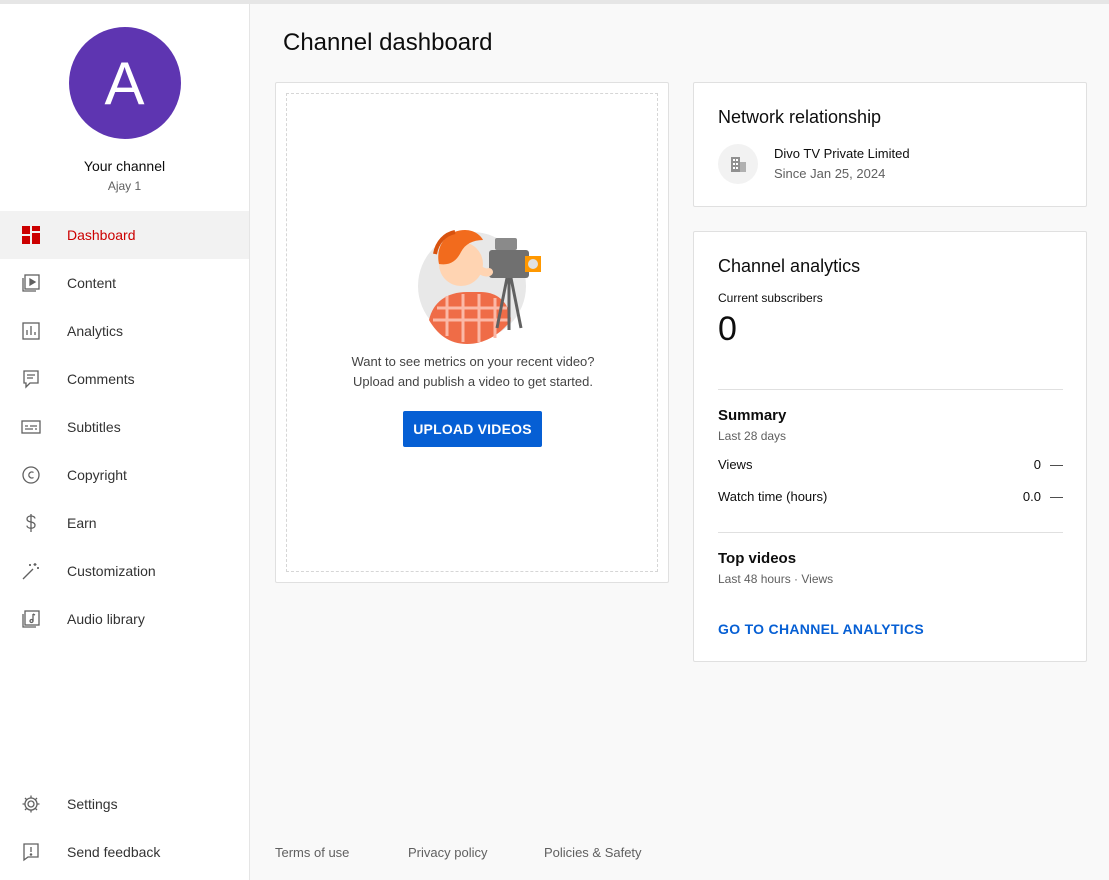 This screenshot has width=1109, height=880. What do you see at coordinates (124, 283) in the screenshot?
I see `sidebar-item-content: Content` at bounding box center [124, 283].